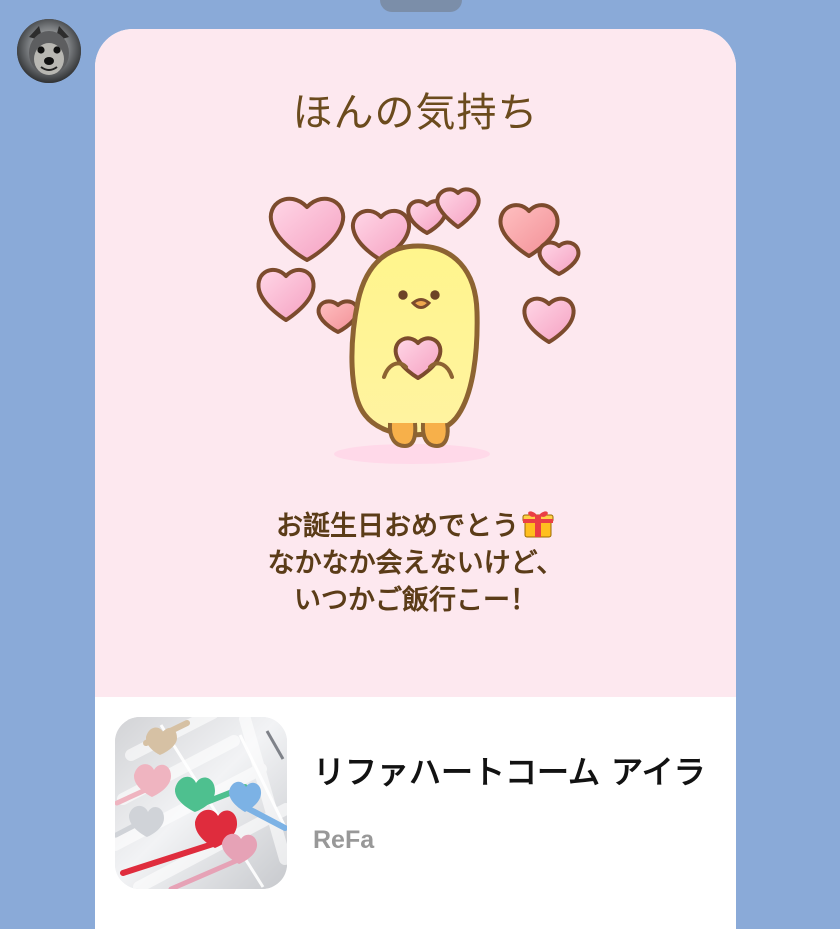 The width and height of the screenshot is (840, 929). I want to click on dog-avatar-icon, so click(49, 51).